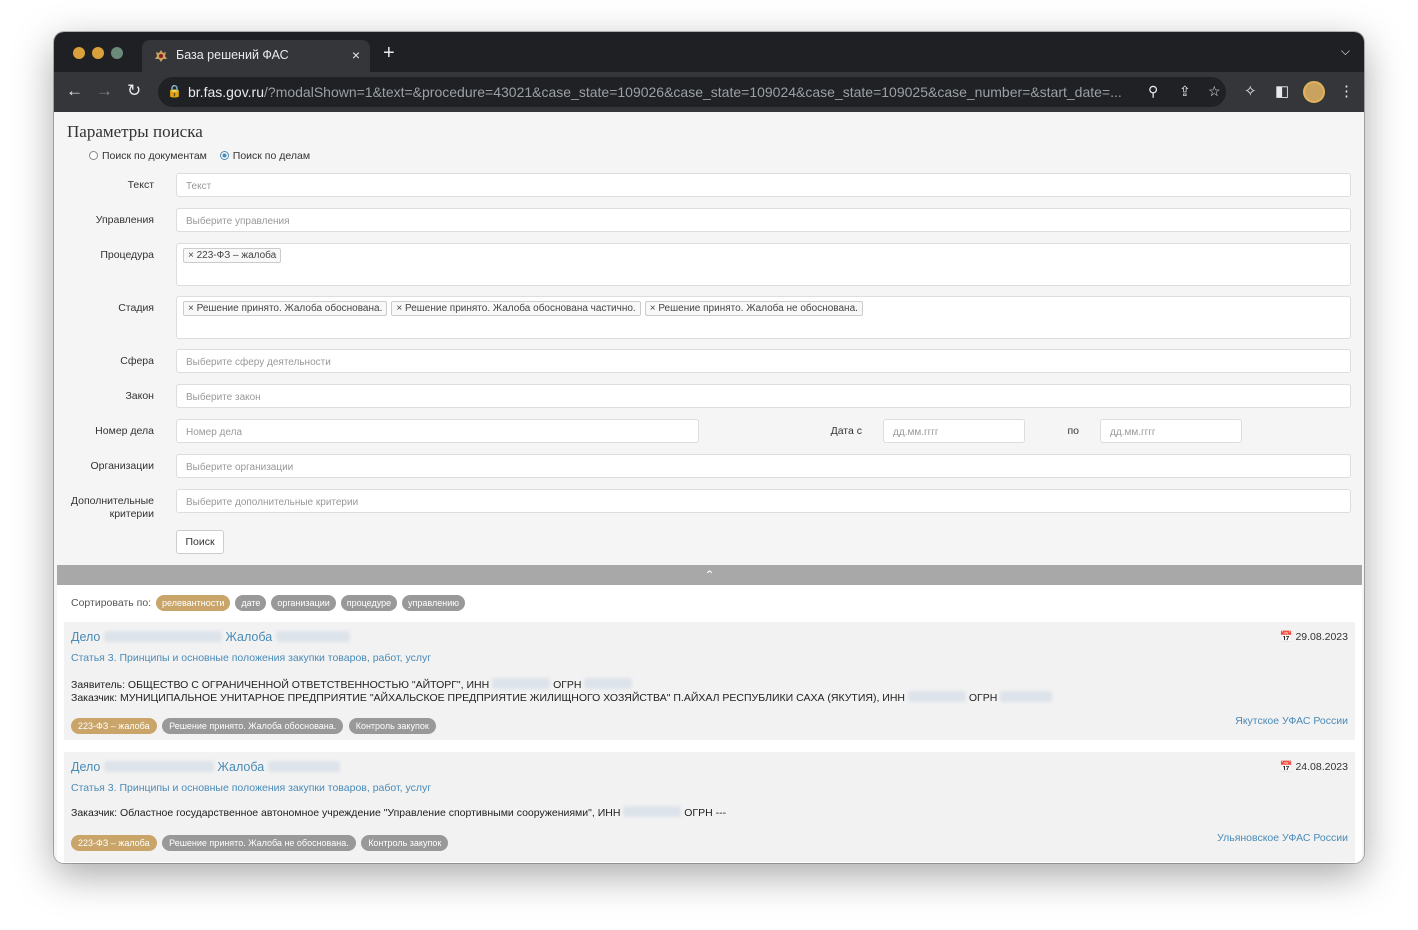  I want to click on orgs-select: Выберите организации, so click(763, 466).